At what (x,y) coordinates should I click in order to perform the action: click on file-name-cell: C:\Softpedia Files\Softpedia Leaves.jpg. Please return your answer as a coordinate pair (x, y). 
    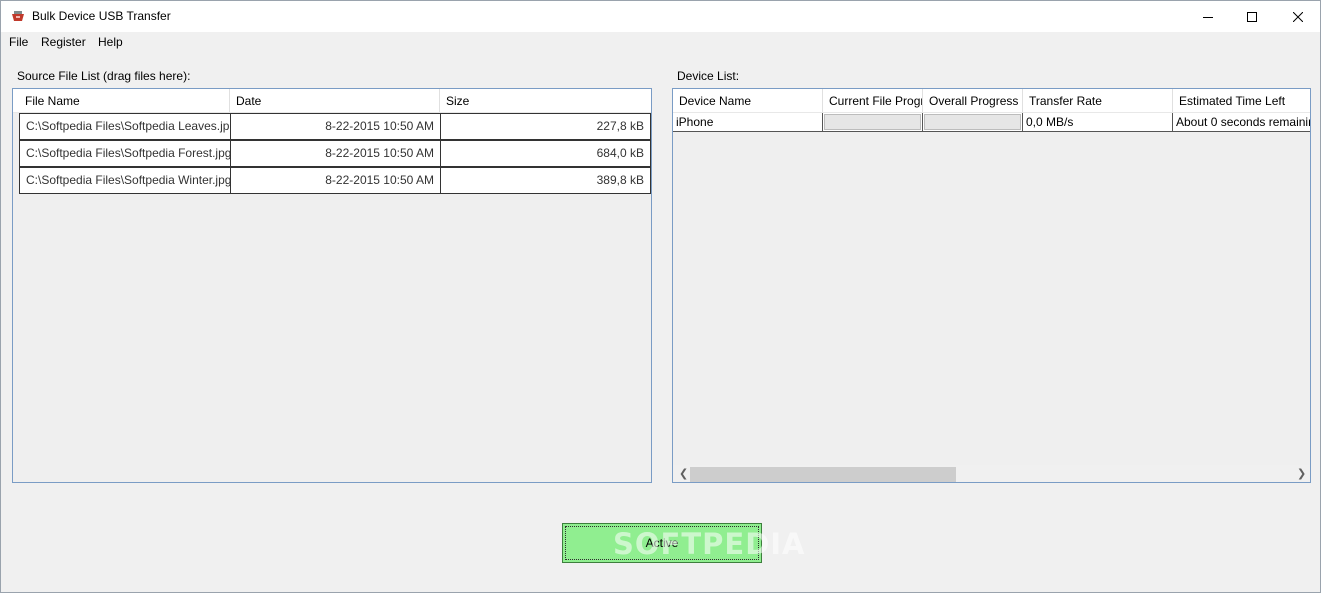
    Looking at the image, I should click on (125, 126).